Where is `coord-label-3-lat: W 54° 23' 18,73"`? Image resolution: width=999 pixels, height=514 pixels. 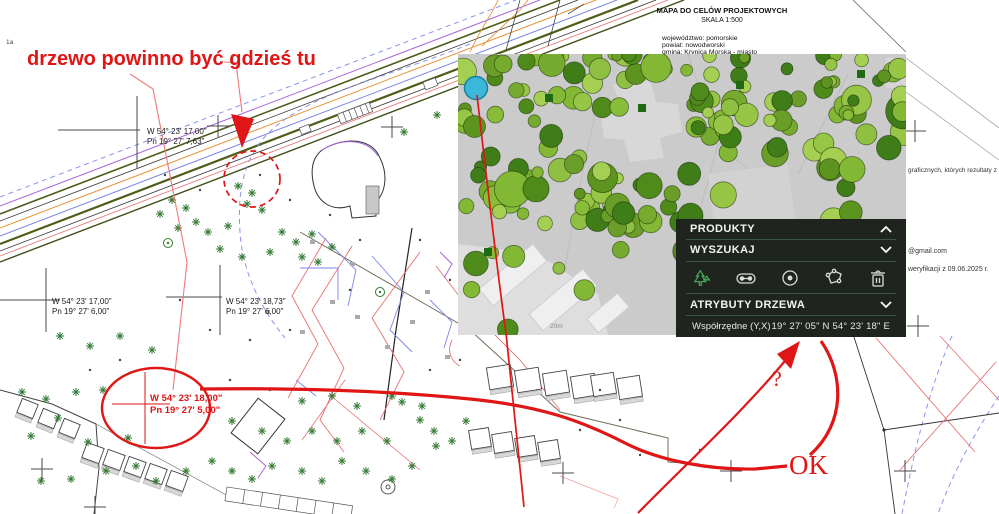 coord-label-3-lat: W 54° 23' 18,73" is located at coordinates (256, 301).